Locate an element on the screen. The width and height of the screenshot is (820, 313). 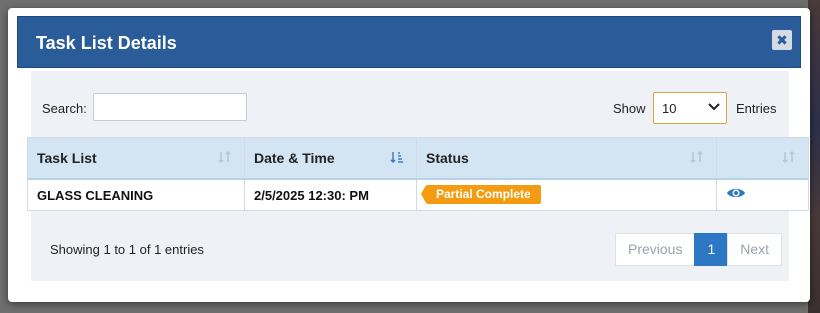
entries-summary: Showing 1 to 1 of 1 entries is located at coordinates (127, 249).